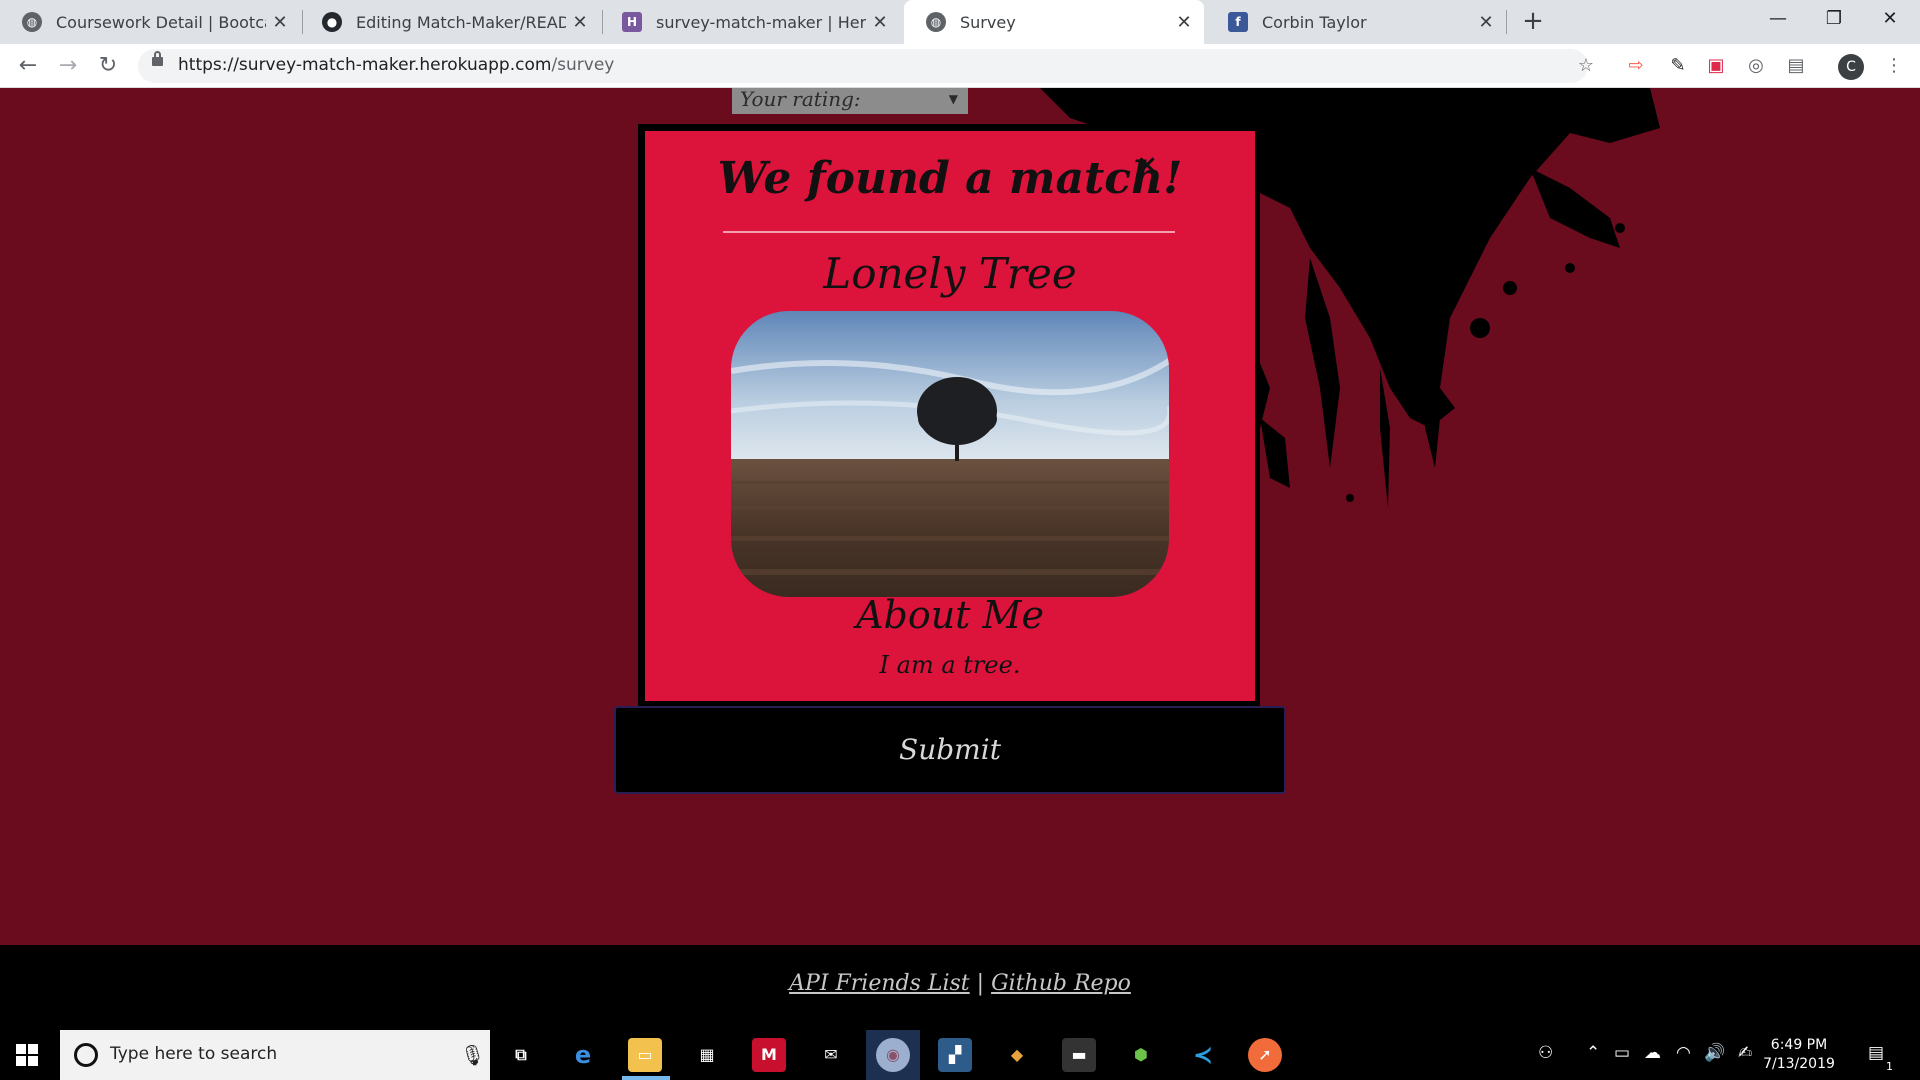  I want to click on match-name: Lonely Tree, so click(950, 273).